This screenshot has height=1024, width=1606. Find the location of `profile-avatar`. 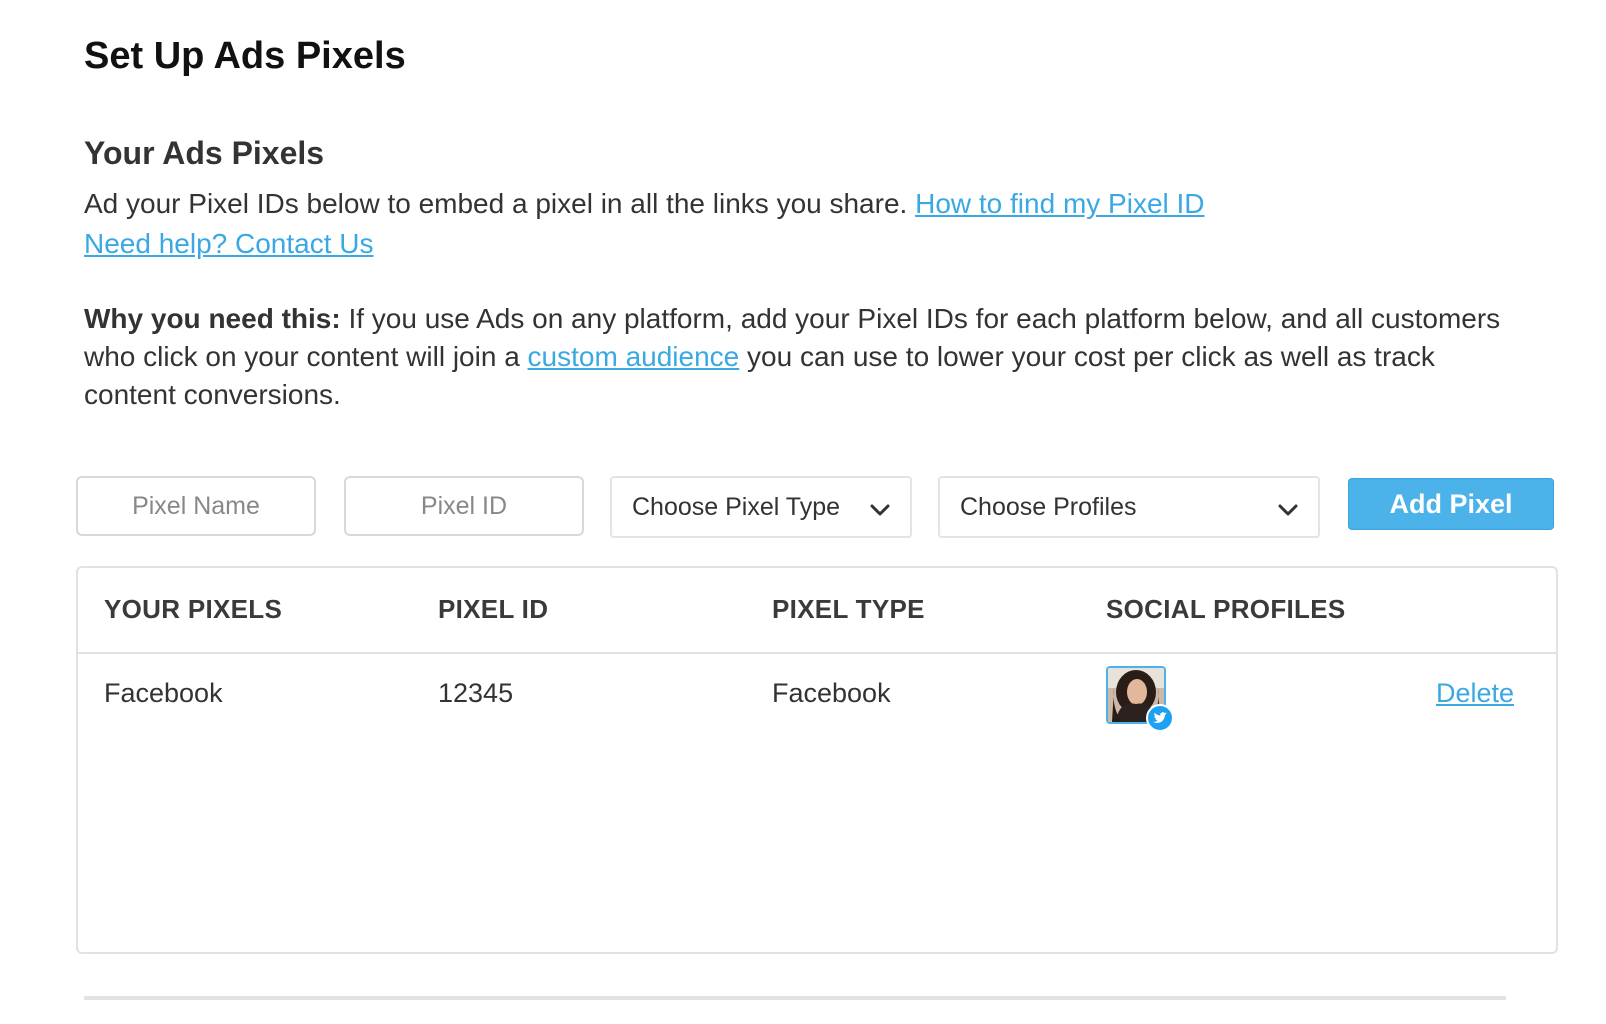

profile-avatar is located at coordinates (1140, 699).